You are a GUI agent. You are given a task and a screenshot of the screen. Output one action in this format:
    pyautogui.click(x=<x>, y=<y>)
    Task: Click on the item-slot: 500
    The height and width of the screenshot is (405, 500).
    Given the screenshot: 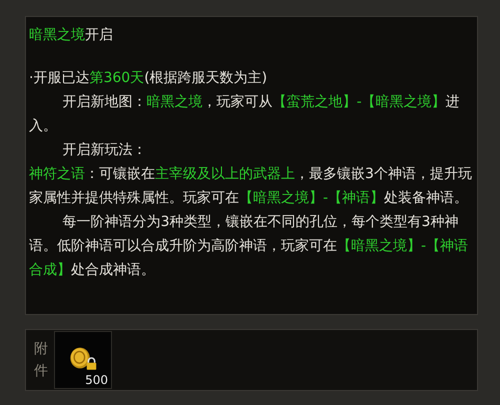 What is the action you would take?
    pyautogui.click(x=83, y=360)
    